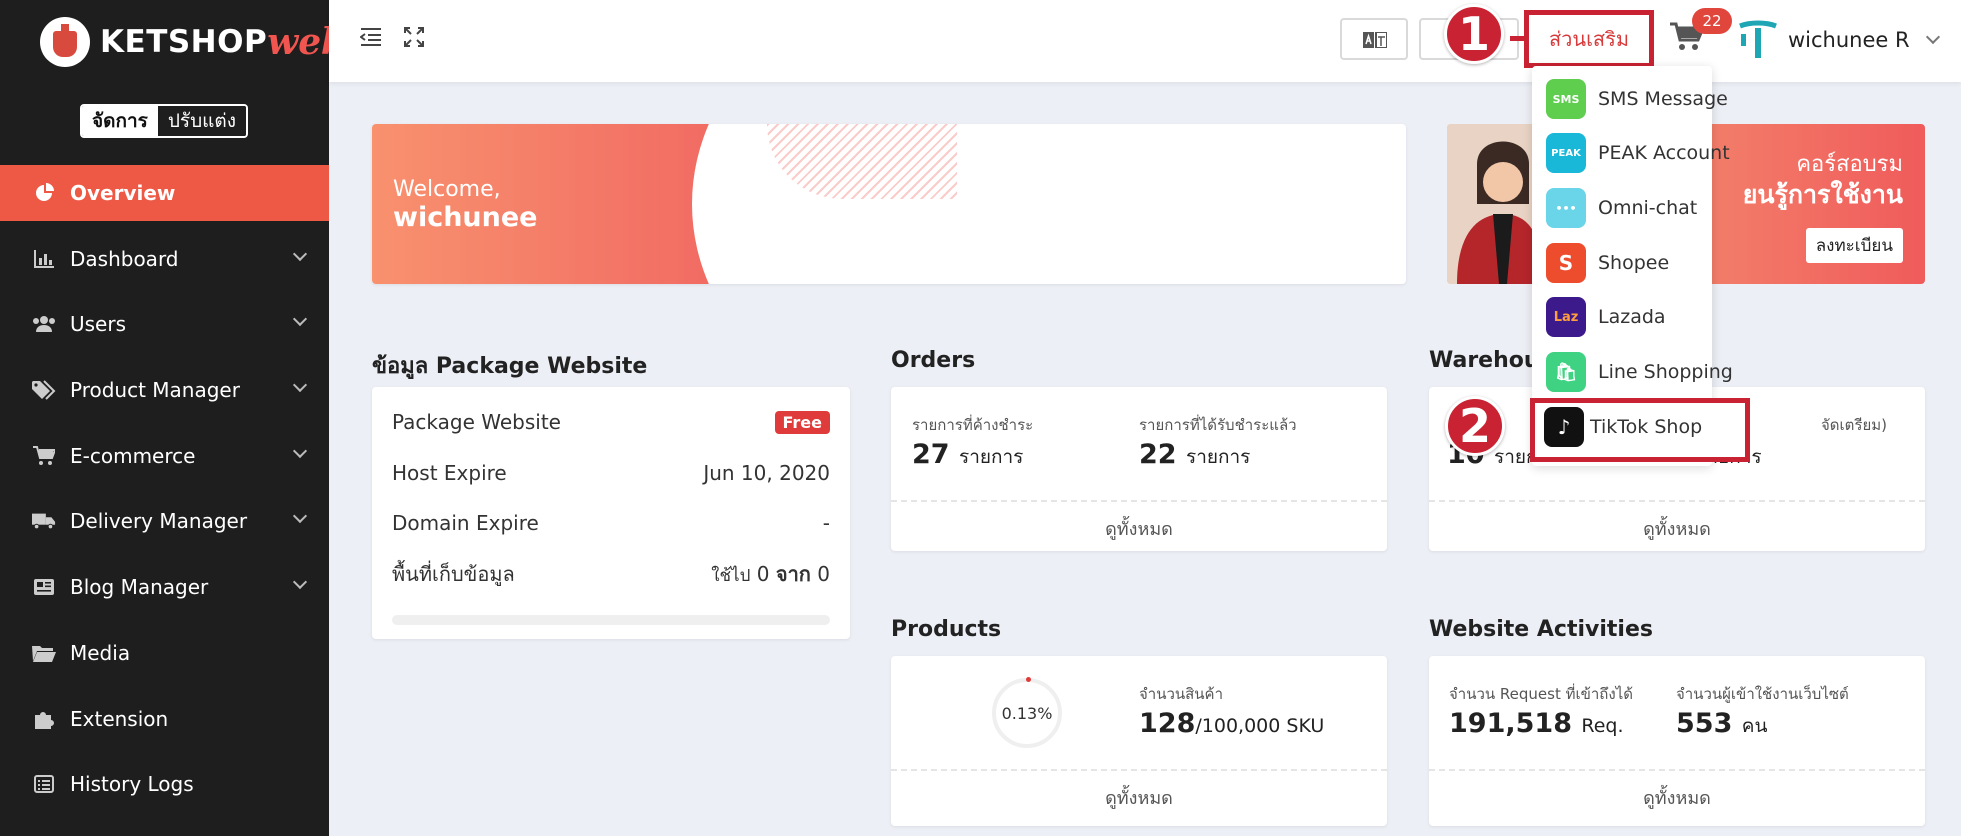 The height and width of the screenshot is (836, 1961). I want to click on sidebar-item-overview: Overview, so click(164, 193).